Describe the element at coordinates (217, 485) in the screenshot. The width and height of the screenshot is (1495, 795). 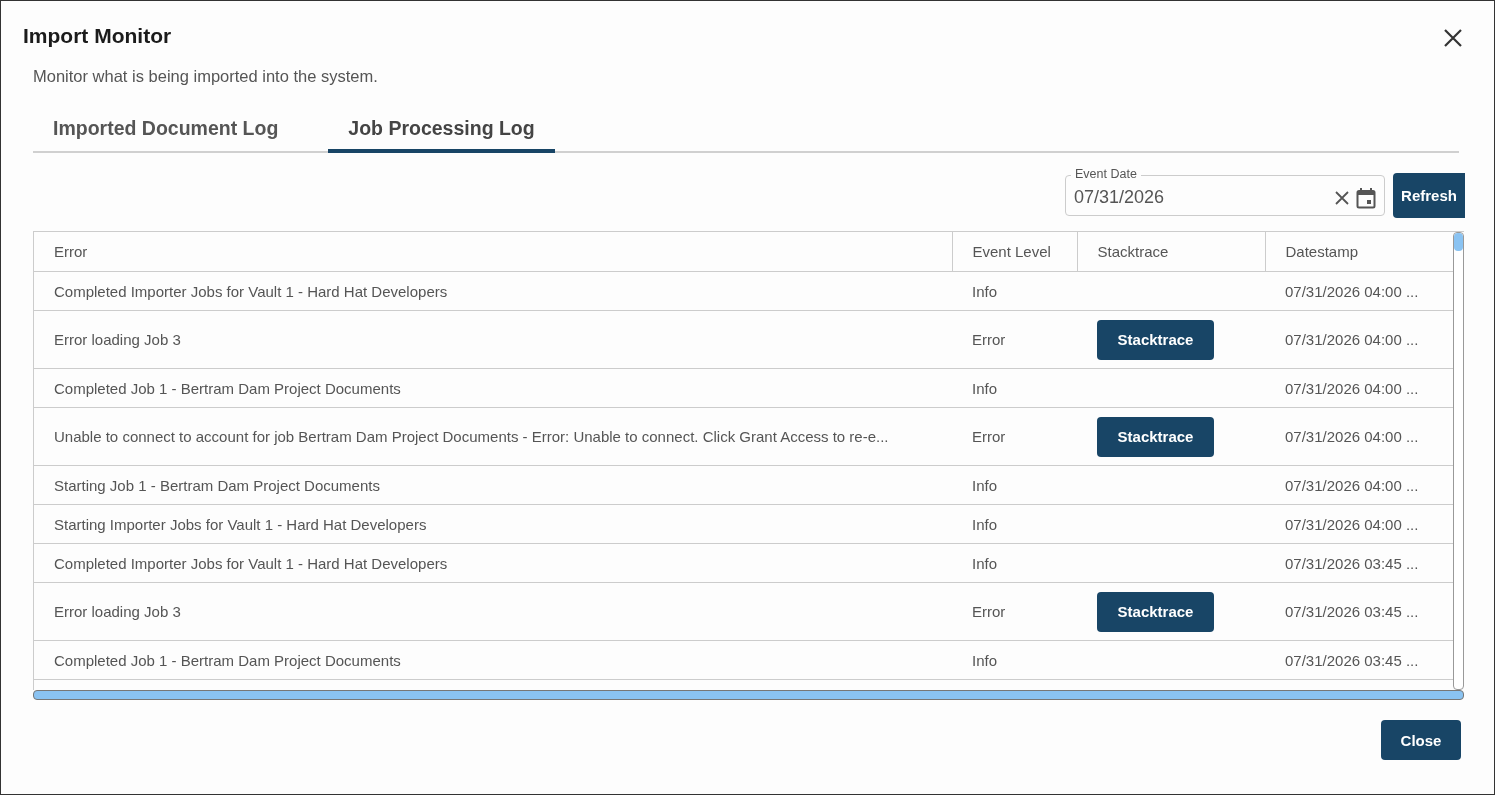
I see `table-cell: Starting Job 1 - Bertram Dam Project Documents` at that location.